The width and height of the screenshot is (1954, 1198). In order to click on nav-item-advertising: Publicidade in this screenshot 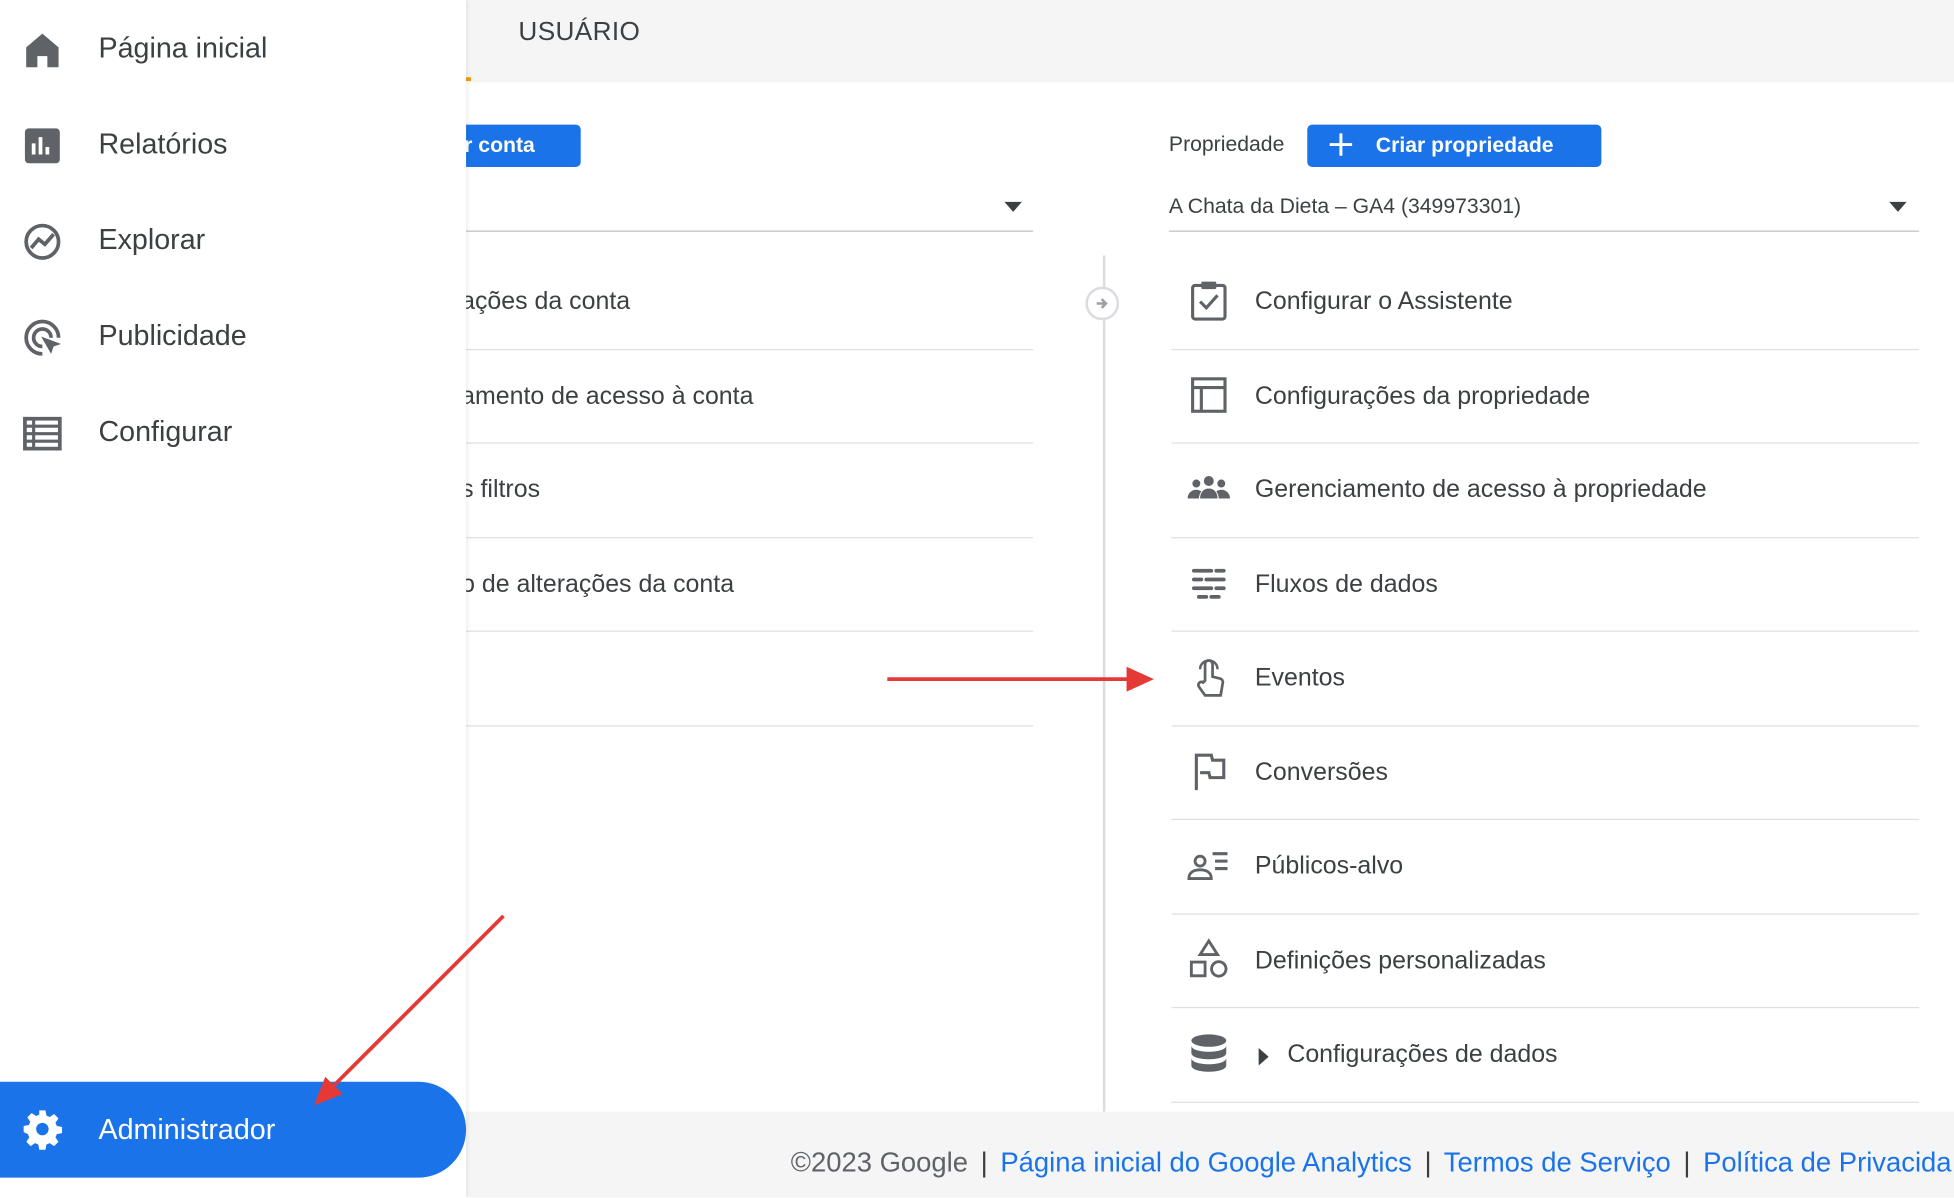, I will do `click(233, 337)`.